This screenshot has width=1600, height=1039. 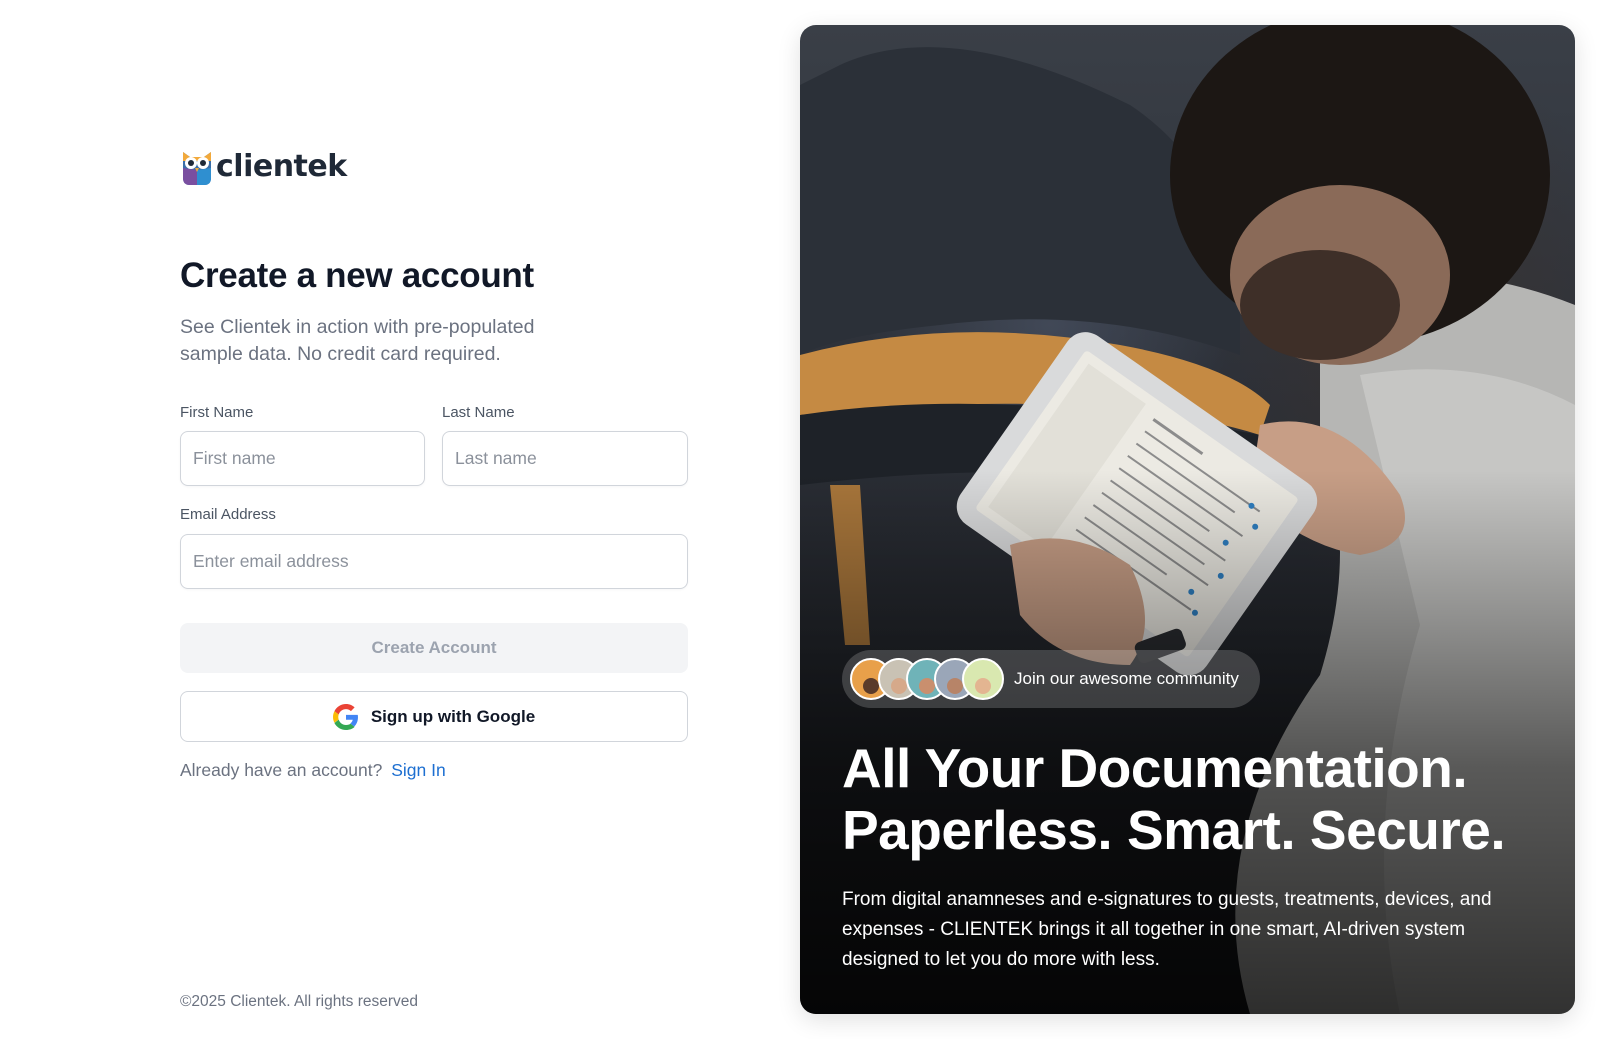 What do you see at coordinates (1126, 678) in the screenshot?
I see `community-text: Join our awesome community` at bounding box center [1126, 678].